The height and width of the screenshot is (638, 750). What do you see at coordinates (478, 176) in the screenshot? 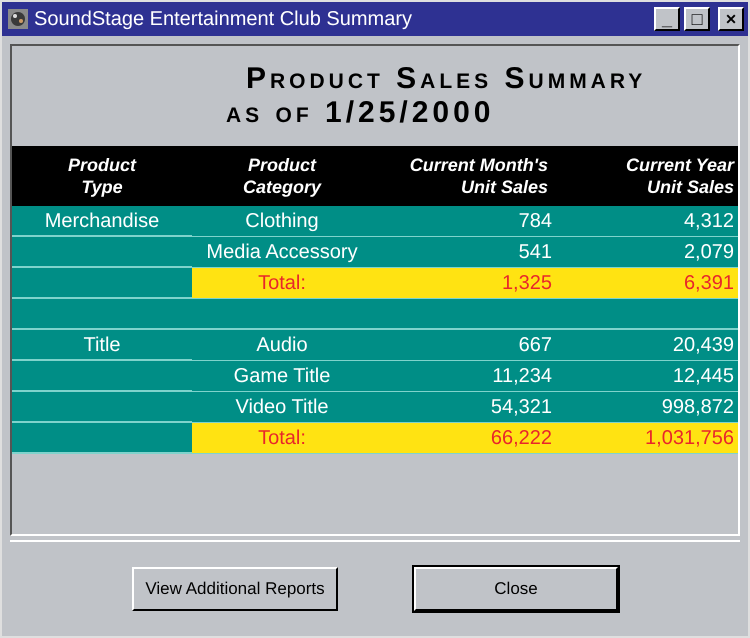
I see `column-header: Current Month's Unit Sales` at bounding box center [478, 176].